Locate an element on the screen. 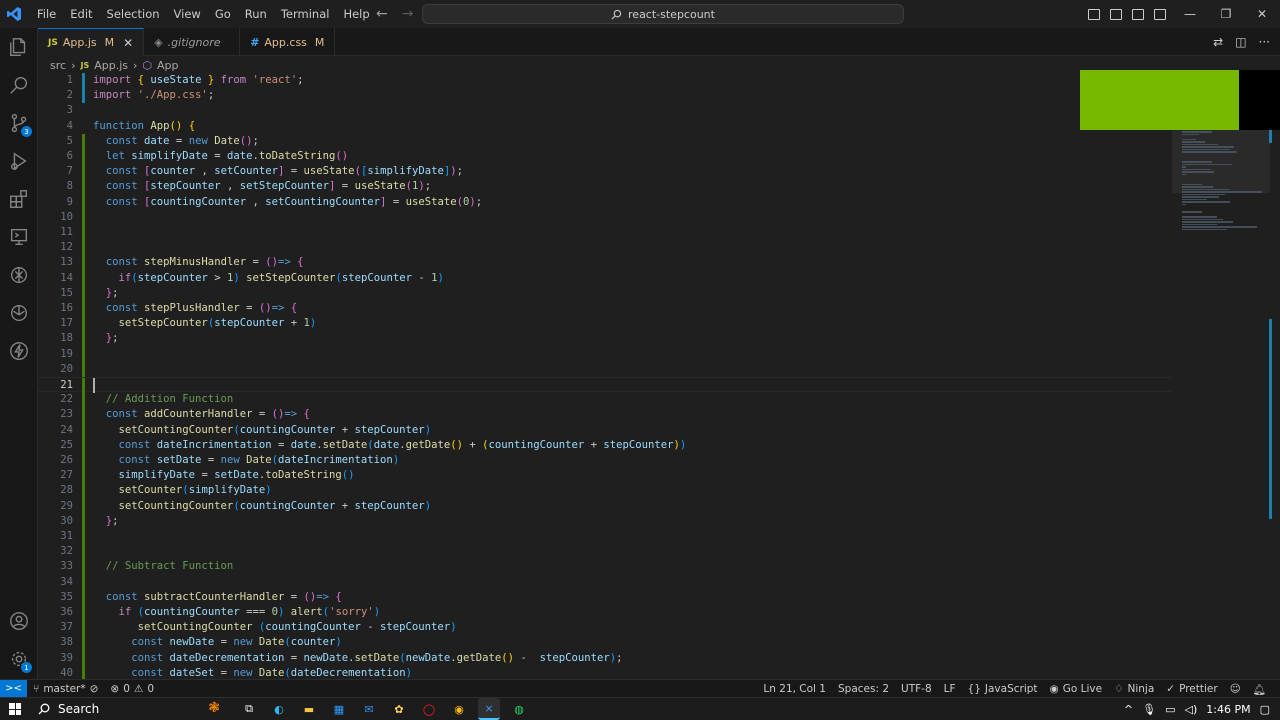 The image size is (1280, 720). minimap is located at coordinates (1222, 376).